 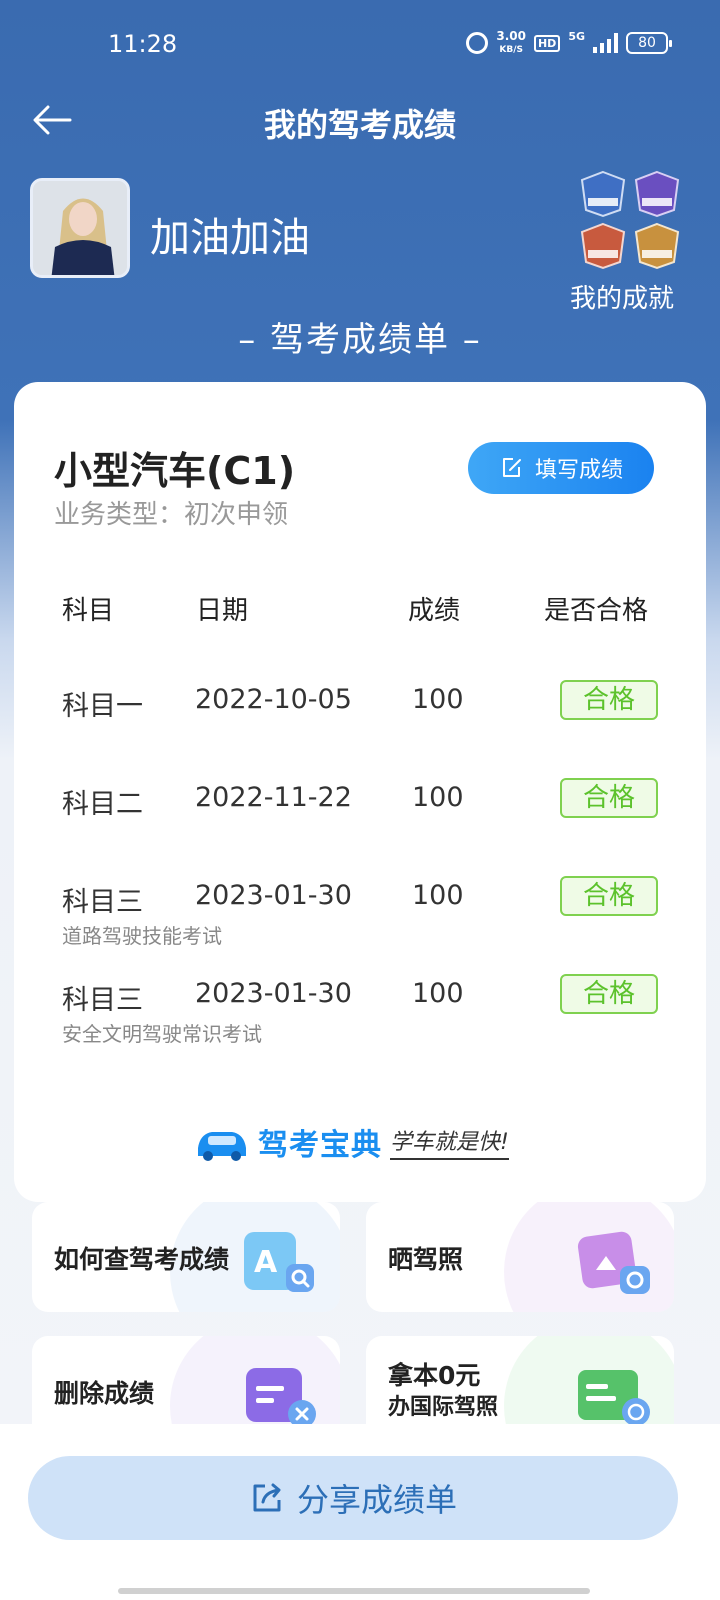 I want to click on home-indicator, so click(x=354, y=1591).